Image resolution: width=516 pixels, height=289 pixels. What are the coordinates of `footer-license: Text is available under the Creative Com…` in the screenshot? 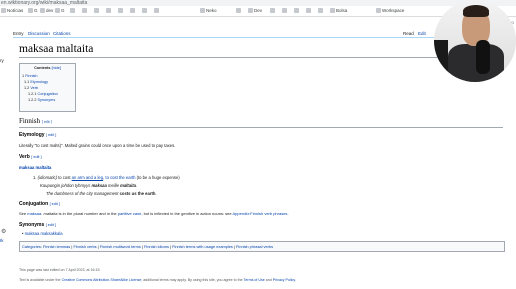 It's located at (157, 280).